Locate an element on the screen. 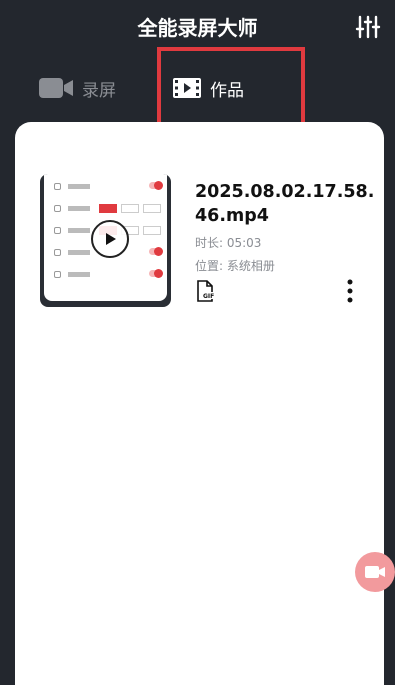  svg-text: GIF is located at coordinates (208, 296).